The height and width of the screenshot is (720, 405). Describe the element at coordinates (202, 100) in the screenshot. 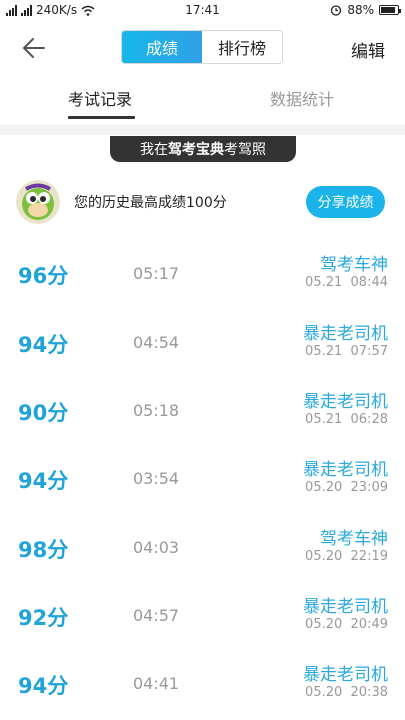

I see `sub-tabs: 考试记录 数据统计` at that location.